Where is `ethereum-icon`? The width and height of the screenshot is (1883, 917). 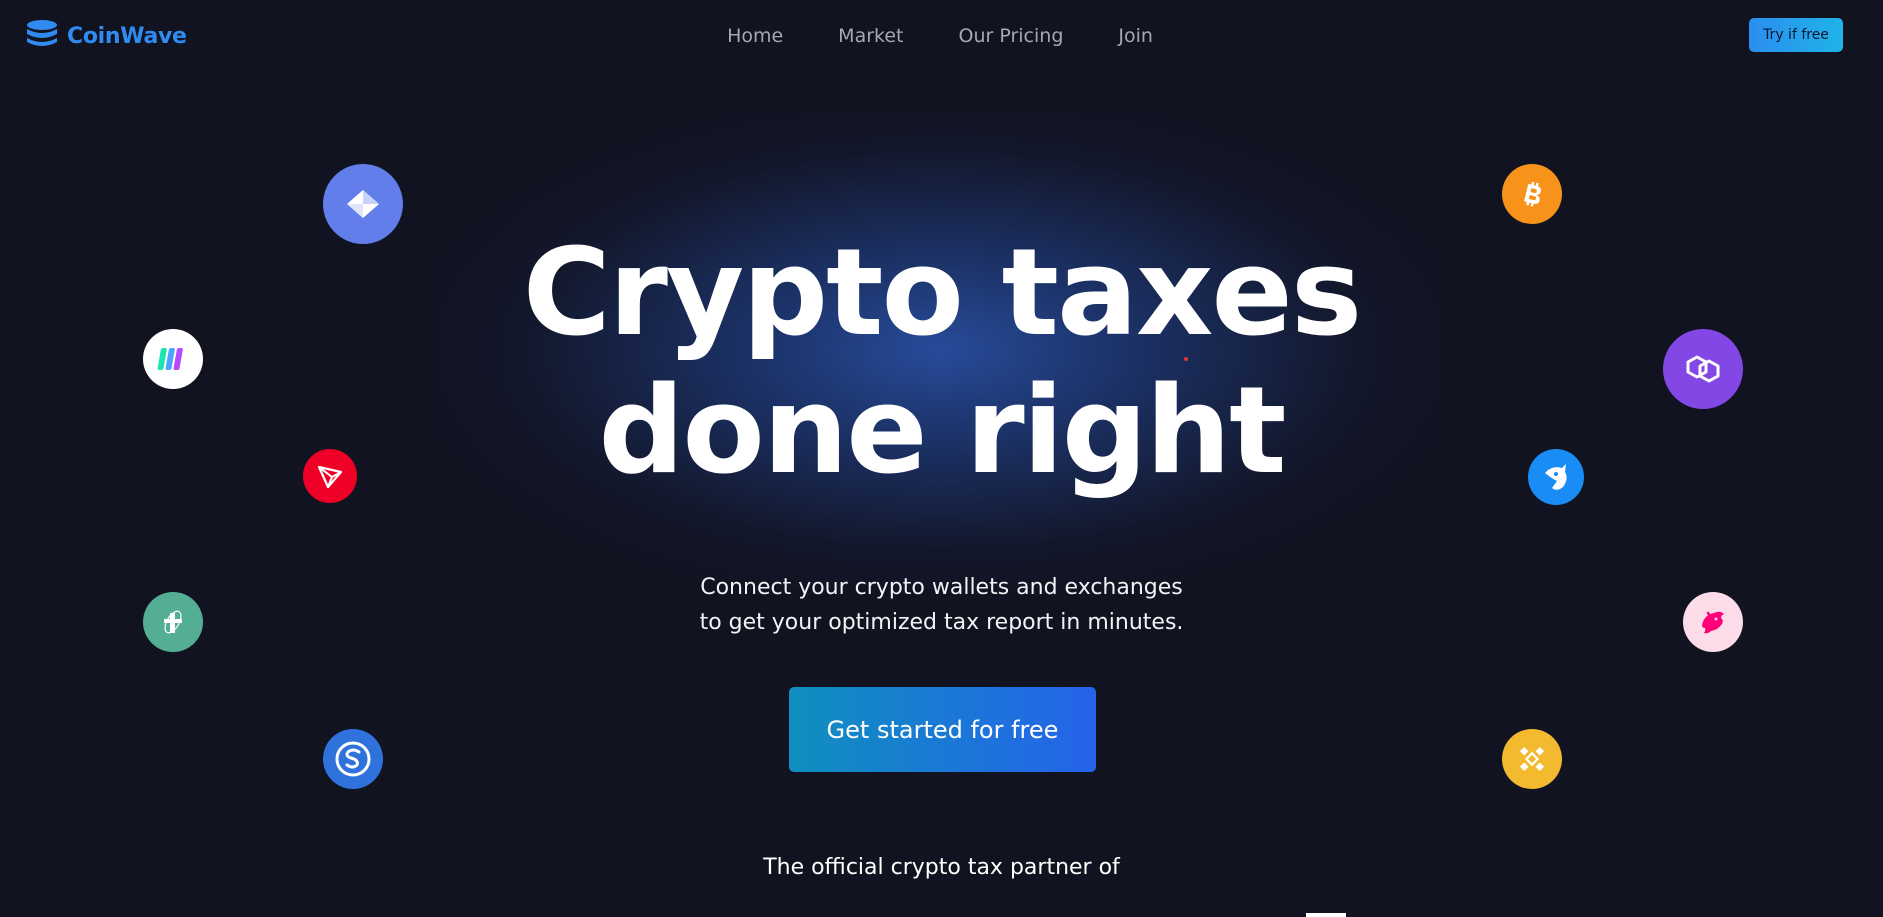
ethereum-icon is located at coordinates (363, 204).